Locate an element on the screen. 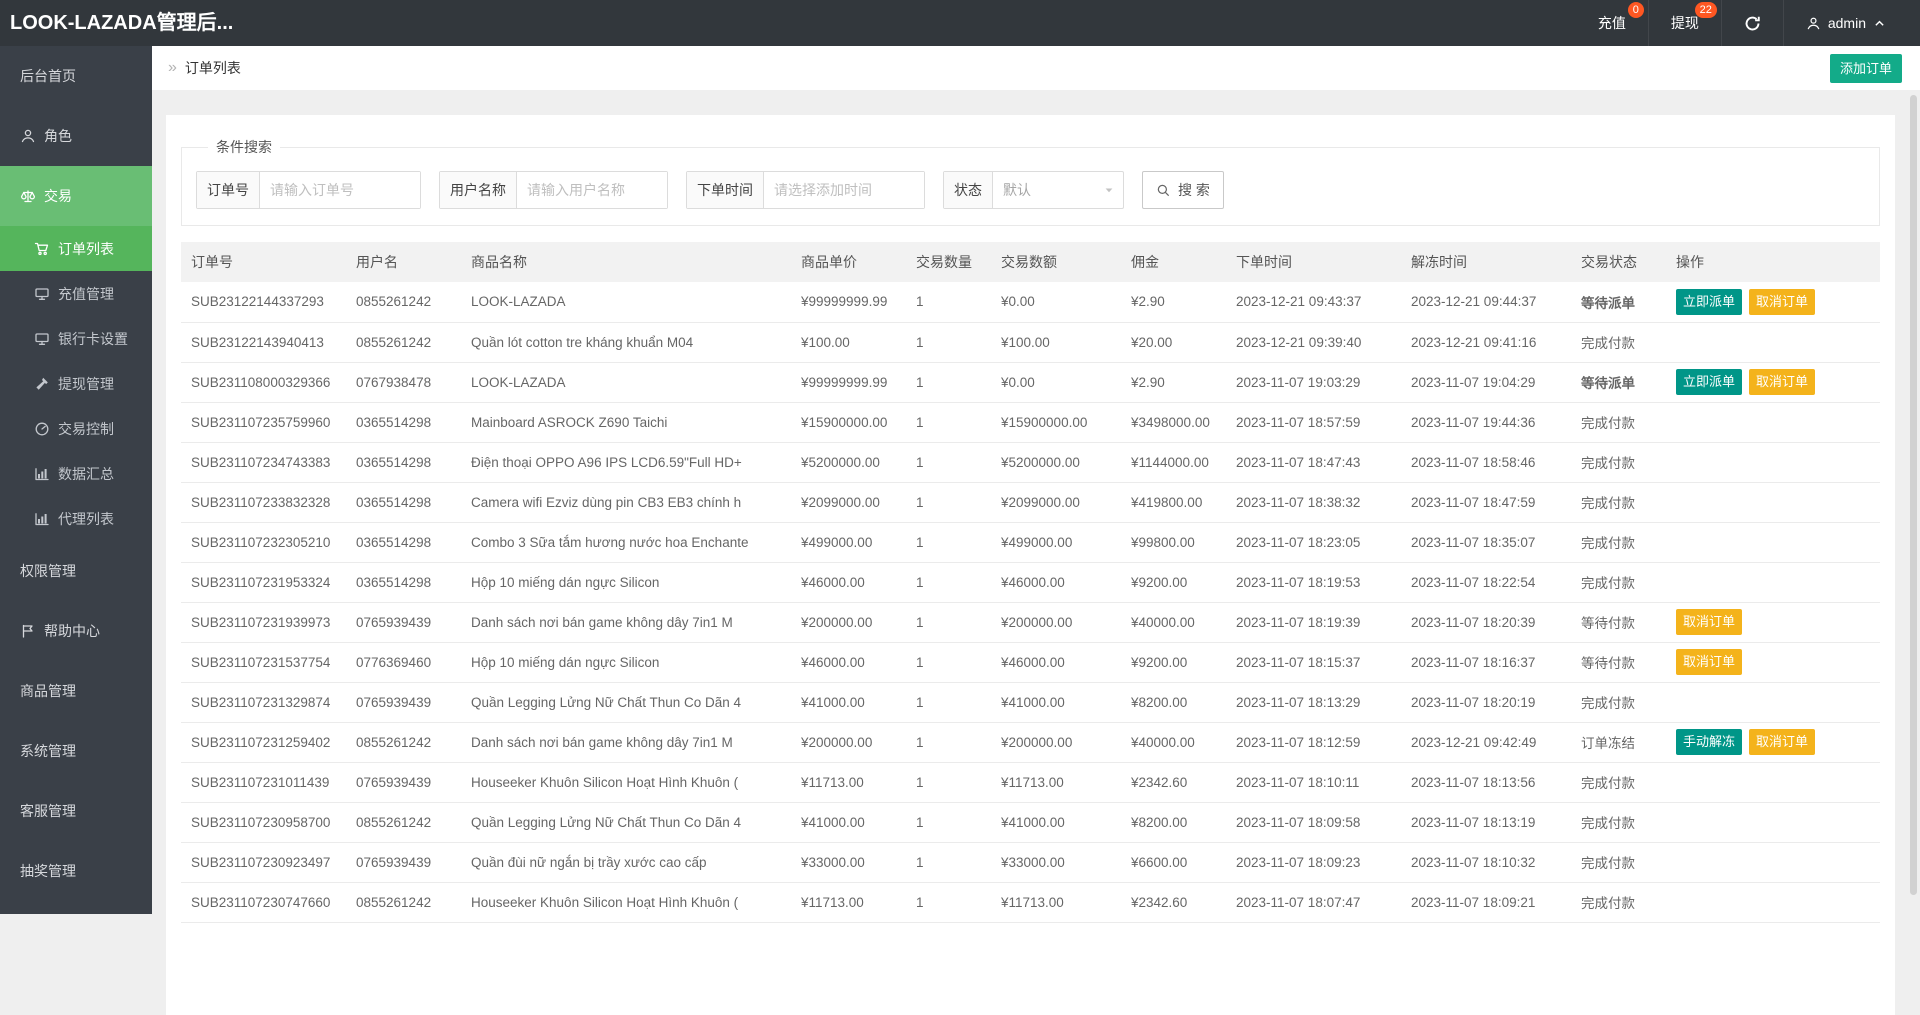 This screenshot has width=1920, height=1015. withdraw-menu-item: 提现 22 is located at coordinates (1684, 23).